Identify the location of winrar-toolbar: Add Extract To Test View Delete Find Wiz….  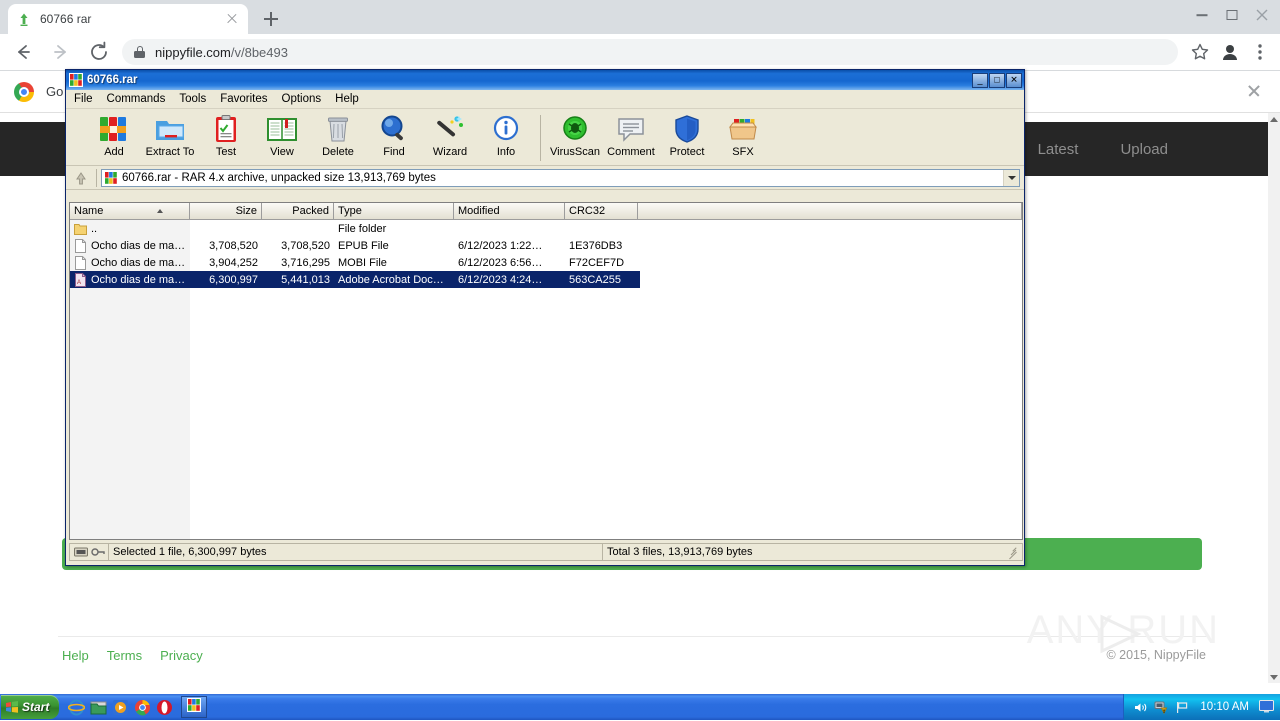
(545, 137).